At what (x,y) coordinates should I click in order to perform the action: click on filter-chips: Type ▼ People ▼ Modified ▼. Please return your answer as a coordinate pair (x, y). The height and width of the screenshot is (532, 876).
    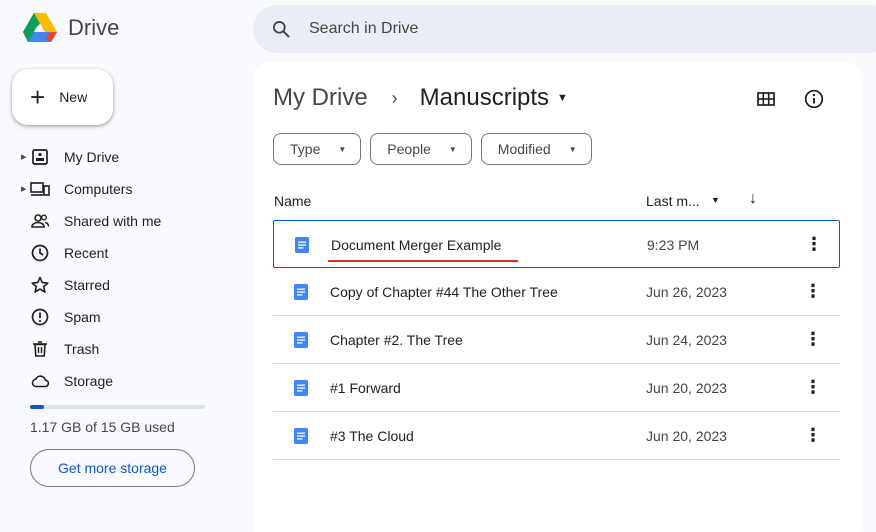
    Looking at the image, I should click on (432, 149).